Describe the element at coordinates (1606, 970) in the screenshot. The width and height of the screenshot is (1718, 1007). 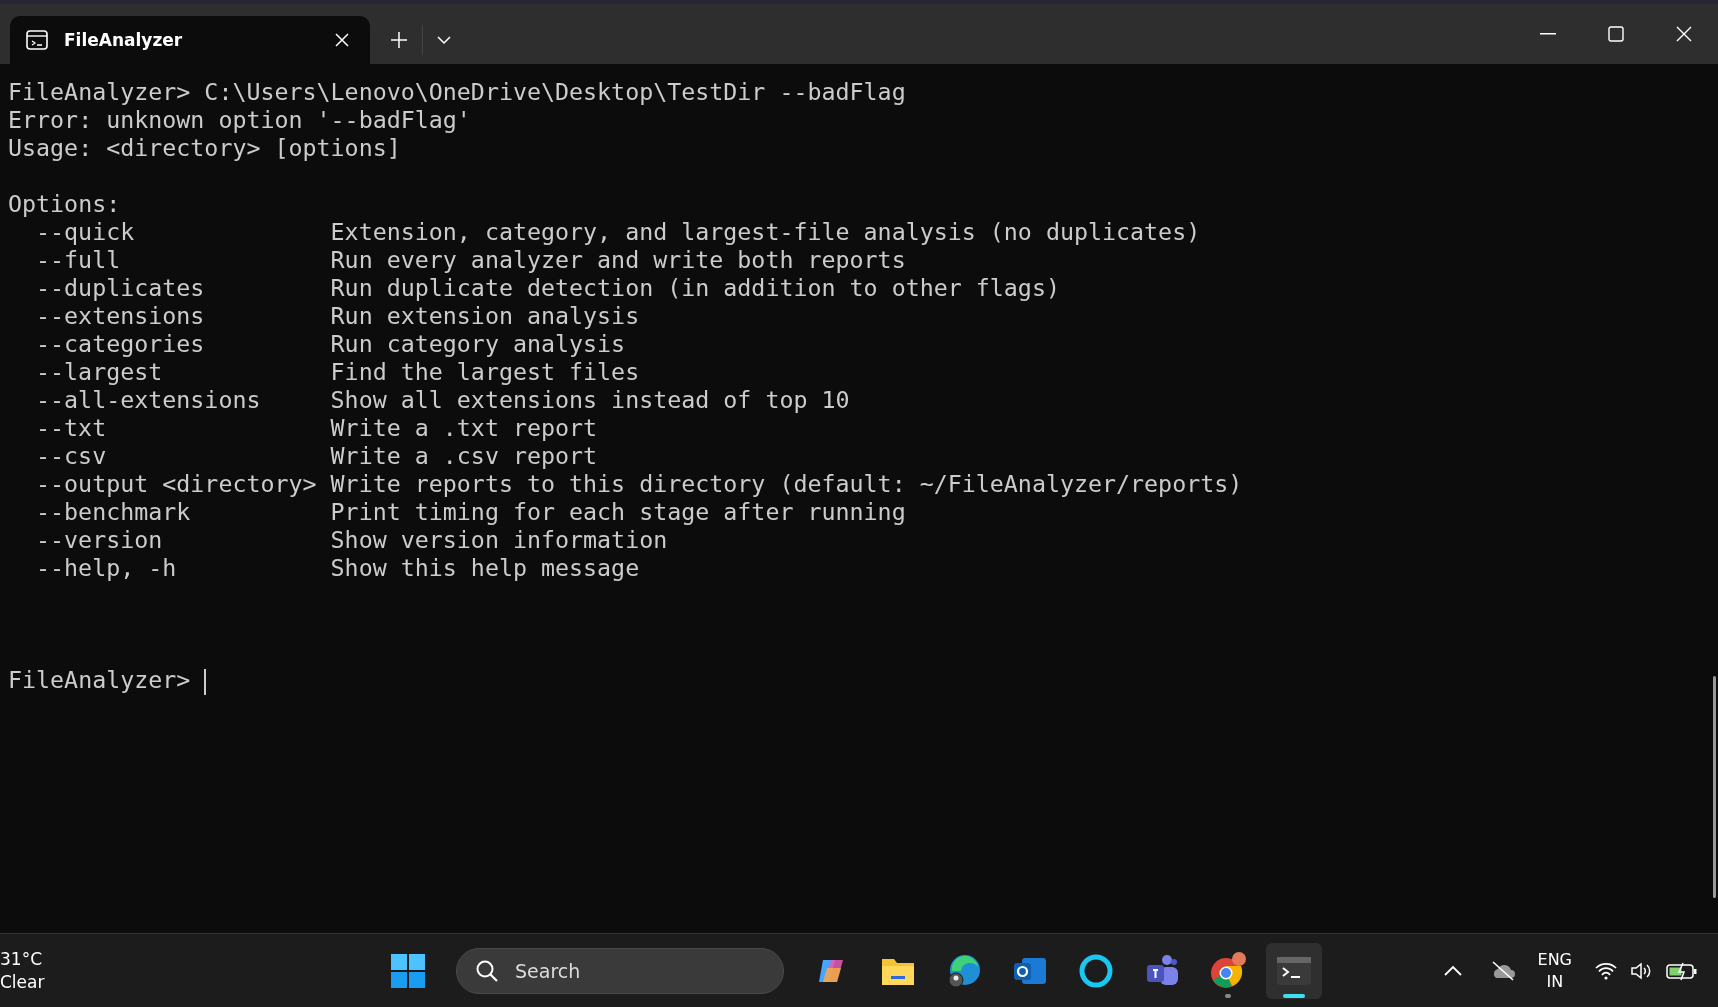
I see `wifi-icon` at that location.